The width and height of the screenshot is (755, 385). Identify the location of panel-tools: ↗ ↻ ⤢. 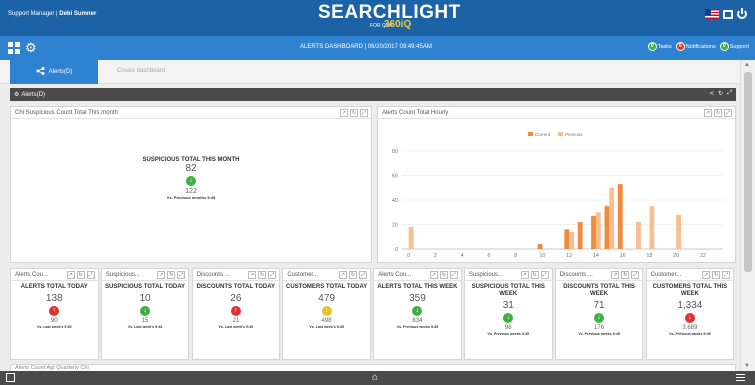
(718, 113).